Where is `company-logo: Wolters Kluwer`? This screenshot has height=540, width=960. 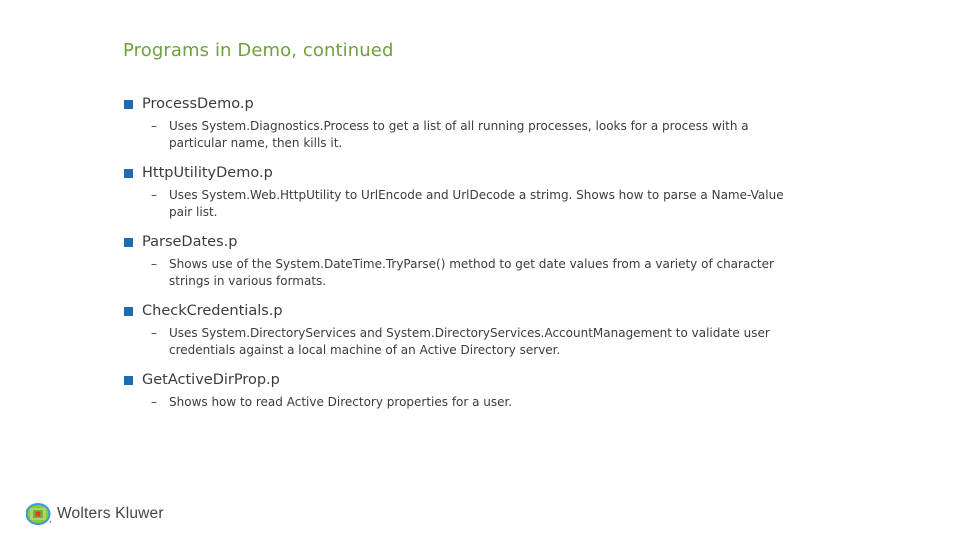 company-logo: Wolters Kluwer is located at coordinates (95, 514).